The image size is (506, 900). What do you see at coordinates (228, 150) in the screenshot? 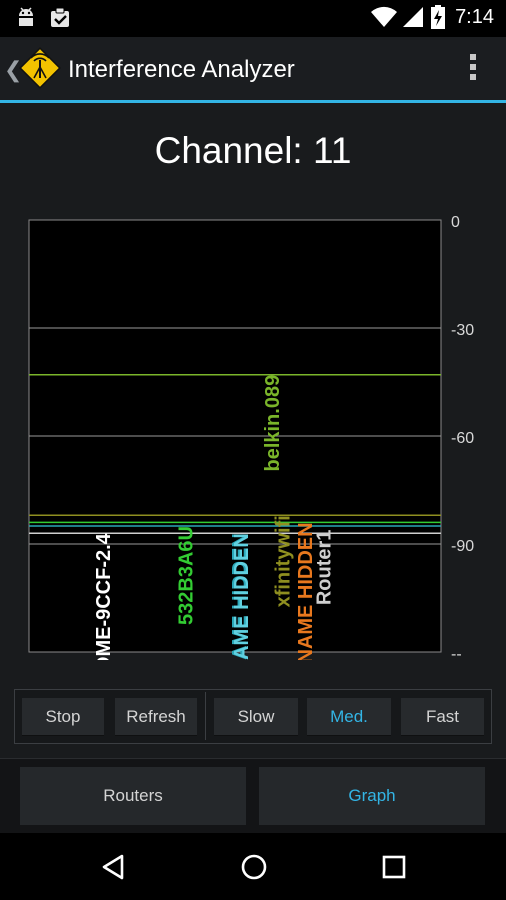
I see `channel-label: Channel:` at bounding box center [228, 150].